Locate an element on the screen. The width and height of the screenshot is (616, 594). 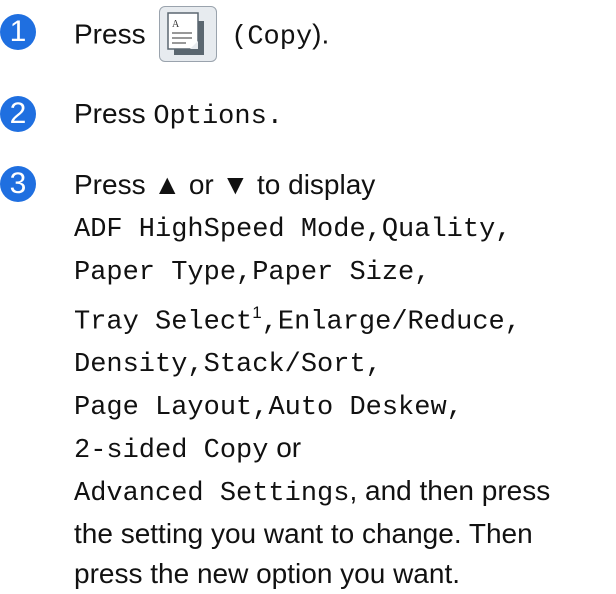
step-number-badge: 2 is located at coordinates (18, 114).